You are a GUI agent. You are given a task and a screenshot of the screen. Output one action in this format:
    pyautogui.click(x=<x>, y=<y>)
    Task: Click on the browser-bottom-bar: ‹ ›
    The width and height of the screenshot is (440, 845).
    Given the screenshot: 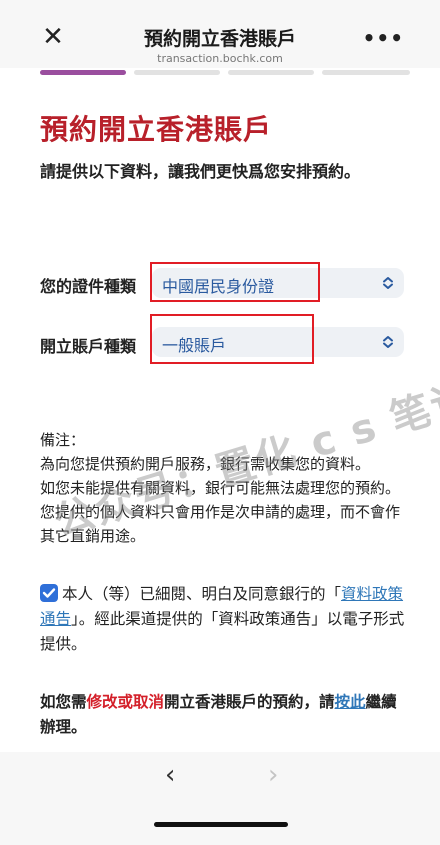 What is the action you would take?
    pyautogui.click(x=220, y=798)
    